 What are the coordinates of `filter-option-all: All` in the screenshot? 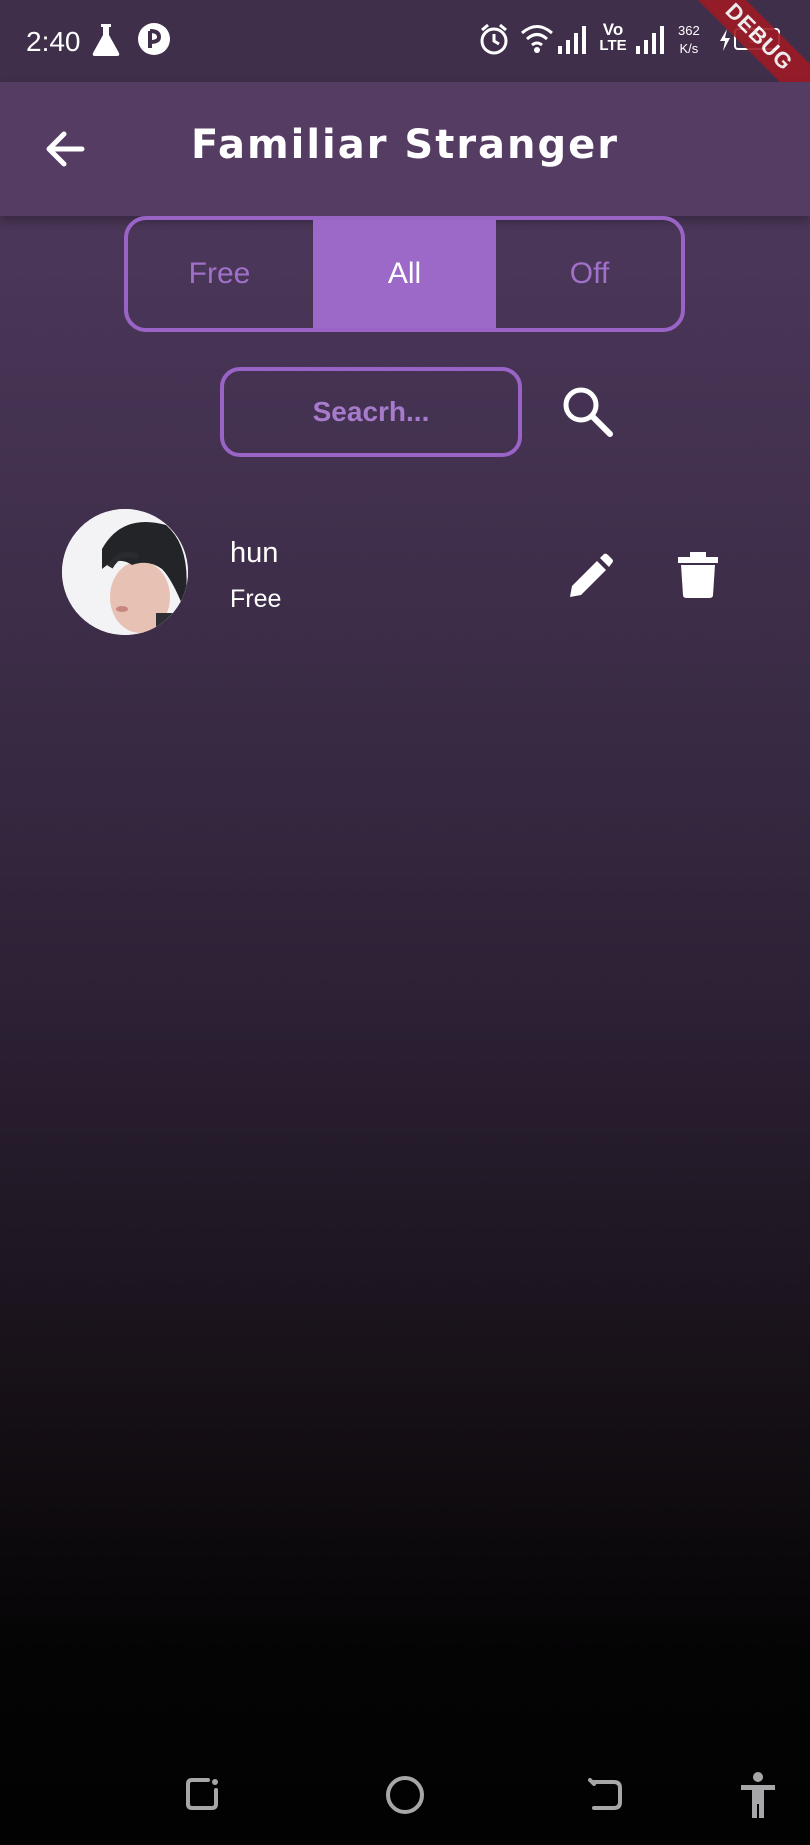 It's located at (404, 274).